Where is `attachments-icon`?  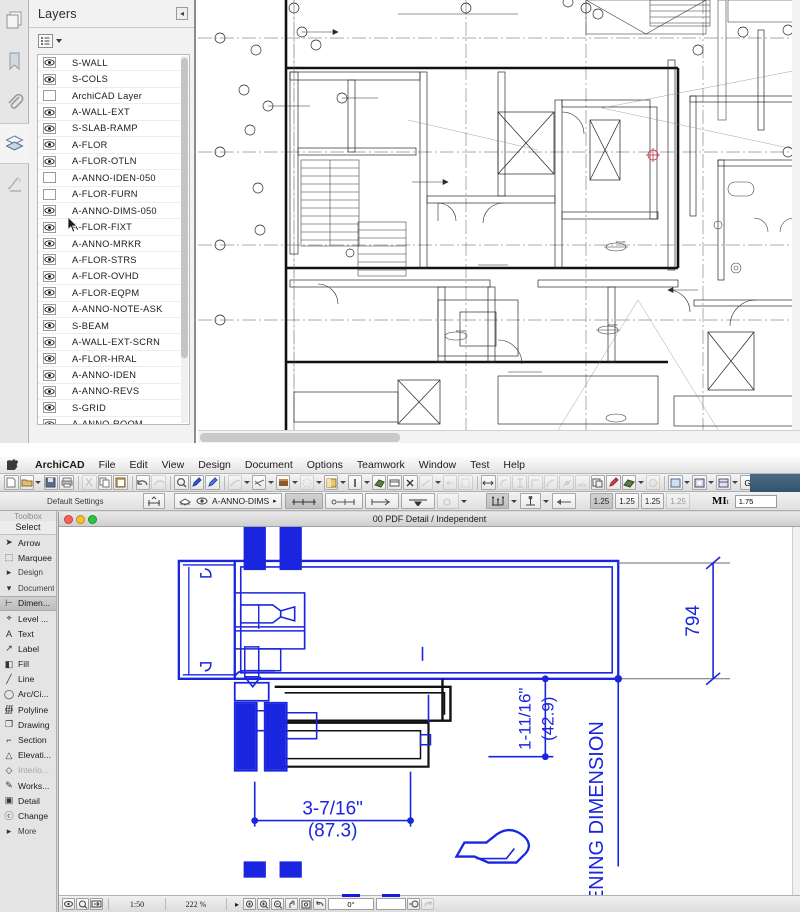
attachments-icon is located at coordinates (14, 102).